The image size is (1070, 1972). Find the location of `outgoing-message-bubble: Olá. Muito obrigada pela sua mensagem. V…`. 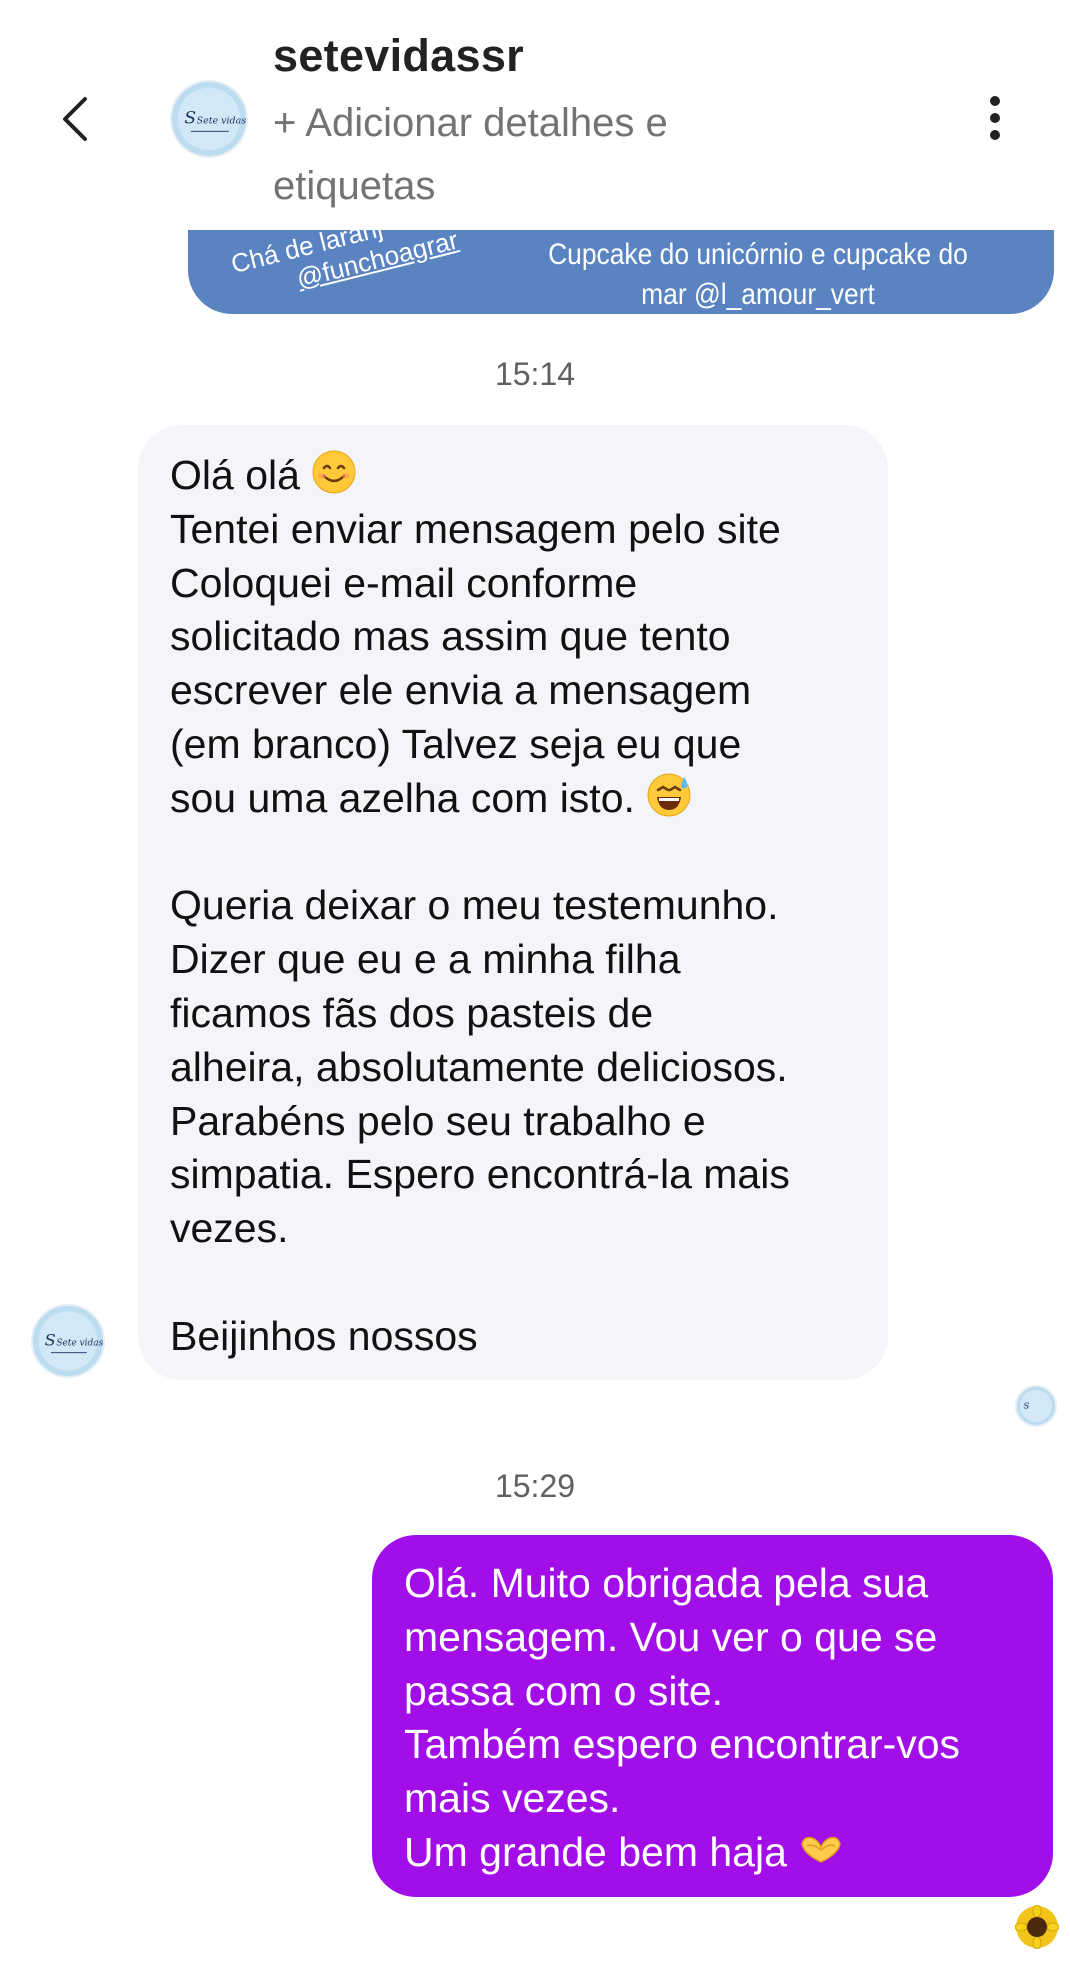

outgoing-message-bubble: Olá. Muito obrigada pela sua mensagem. V… is located at coordinates (712, 1716).